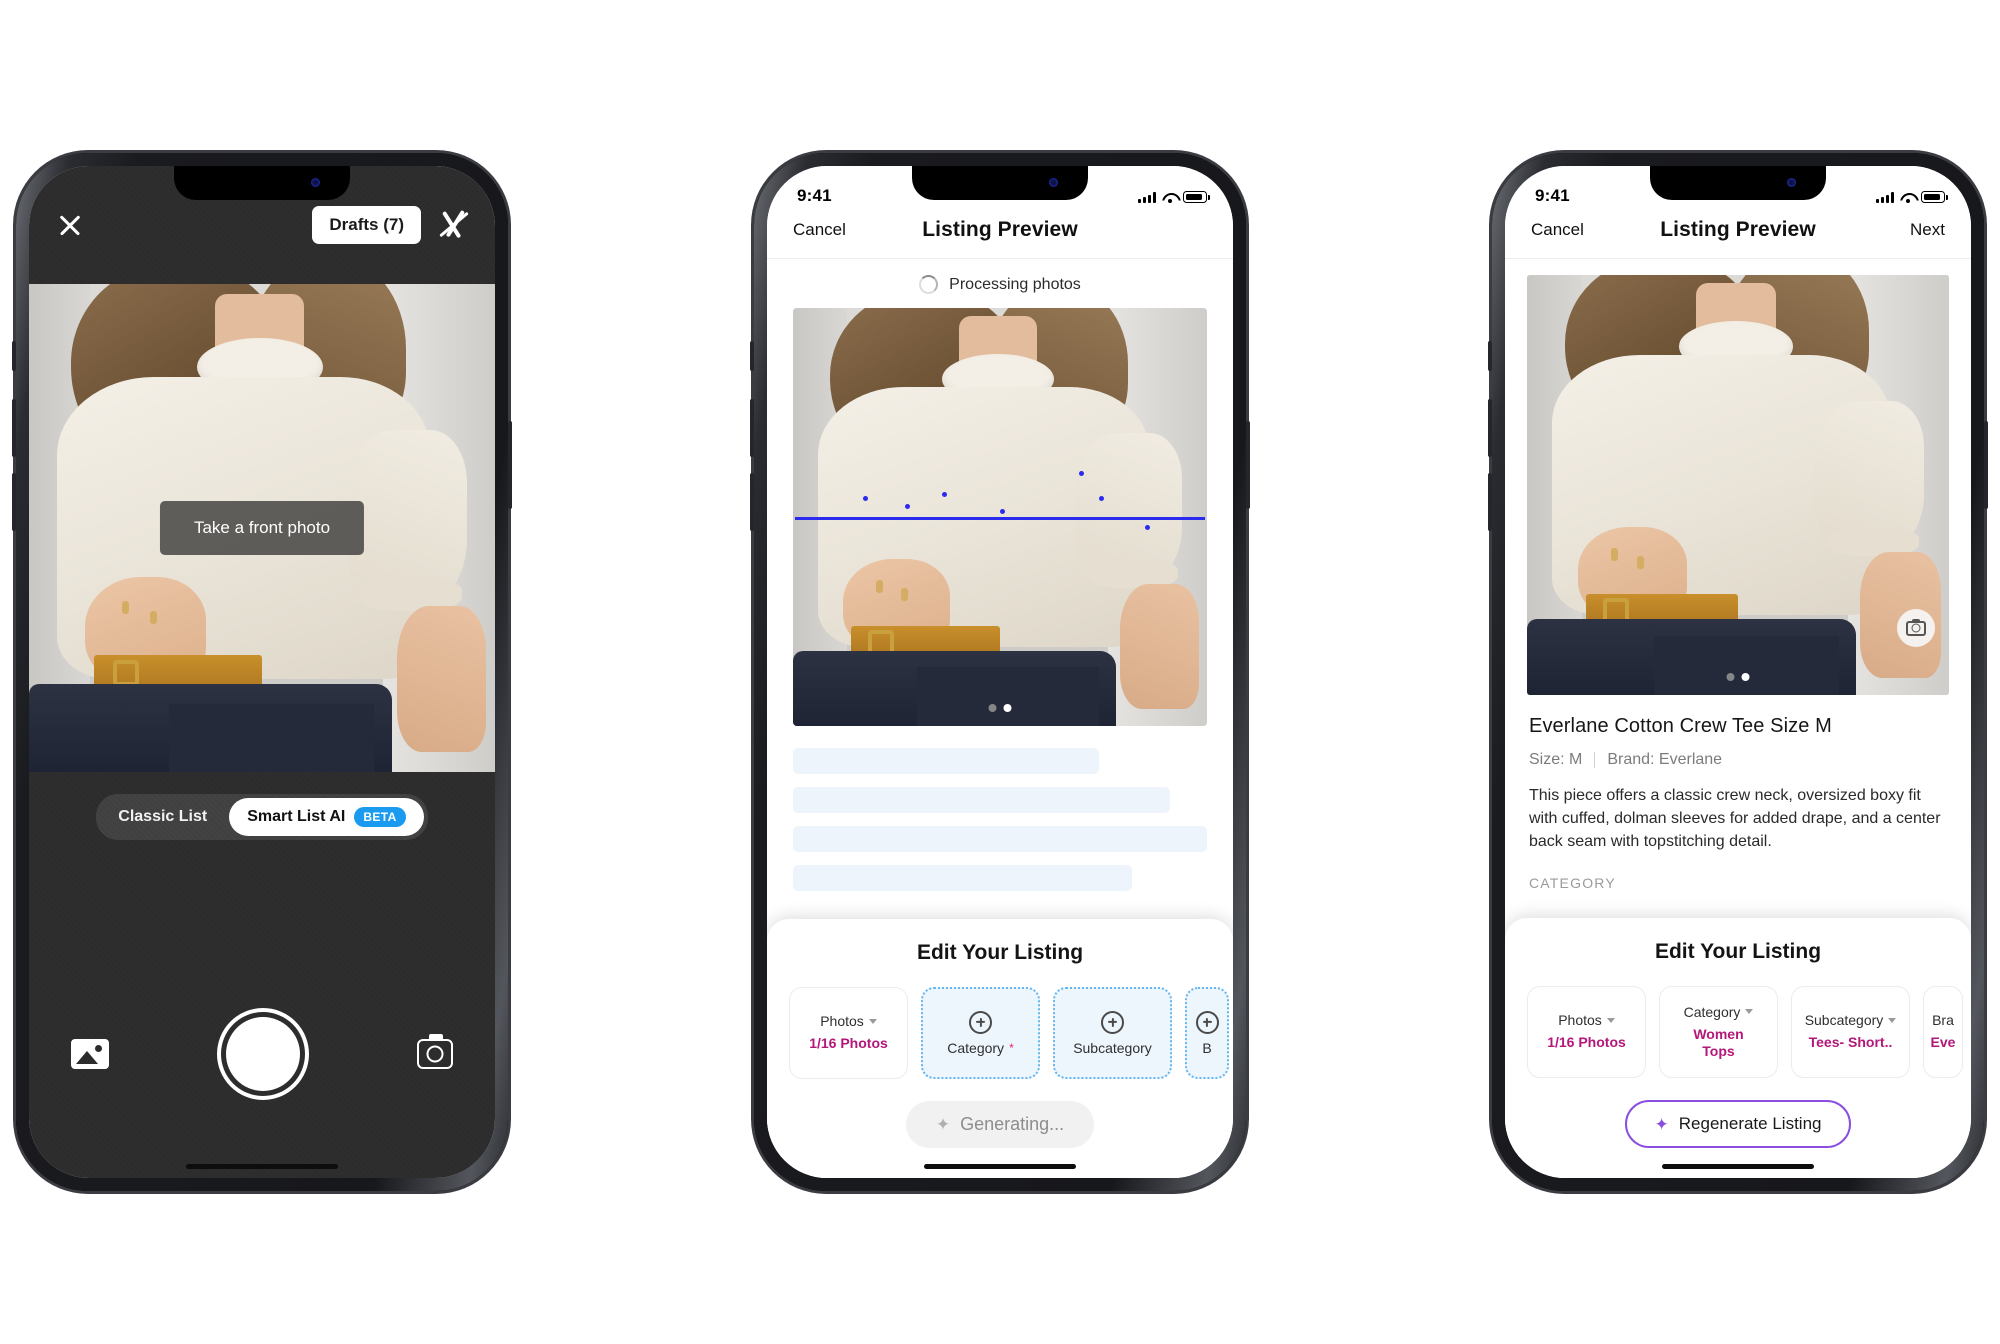 This screenshot has height=1344, width=2000. I want to click on camera-topbar-right: Drafts (7), so click(390, 225).